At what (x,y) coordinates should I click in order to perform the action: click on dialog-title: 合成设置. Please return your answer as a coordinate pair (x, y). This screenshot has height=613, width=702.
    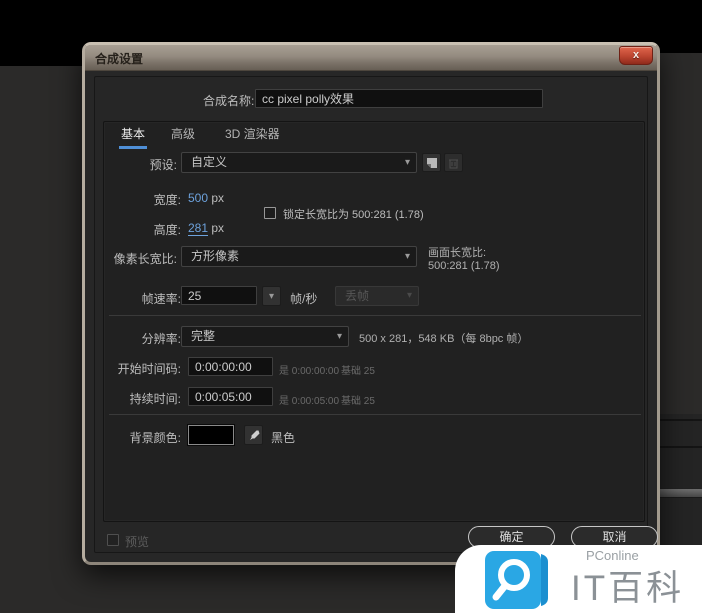
    Looking at the image, I should click on (119, 59).